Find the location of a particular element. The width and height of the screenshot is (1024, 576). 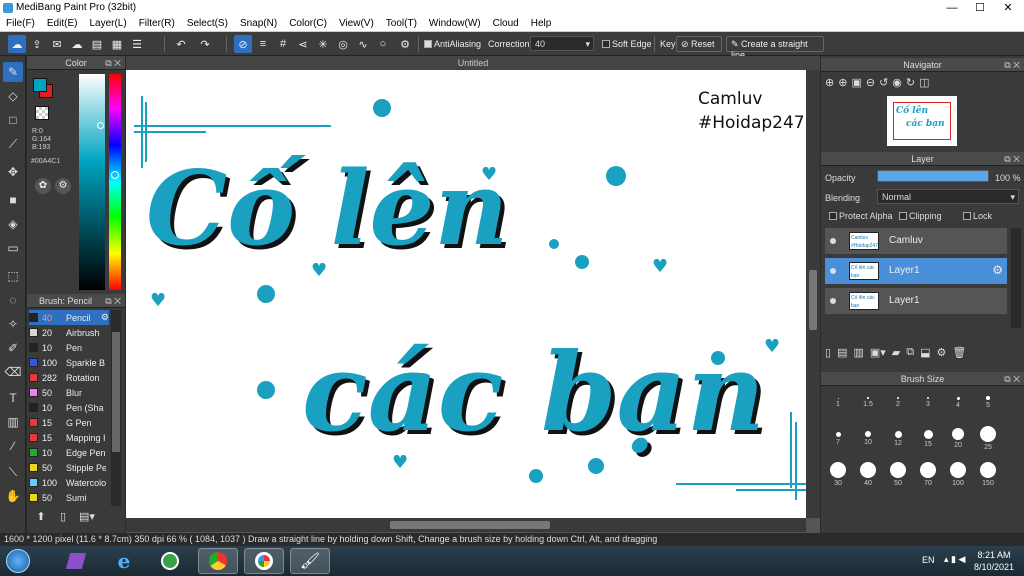

brush-item: 50 Stipple Pe is located at coordinates (69, 467).